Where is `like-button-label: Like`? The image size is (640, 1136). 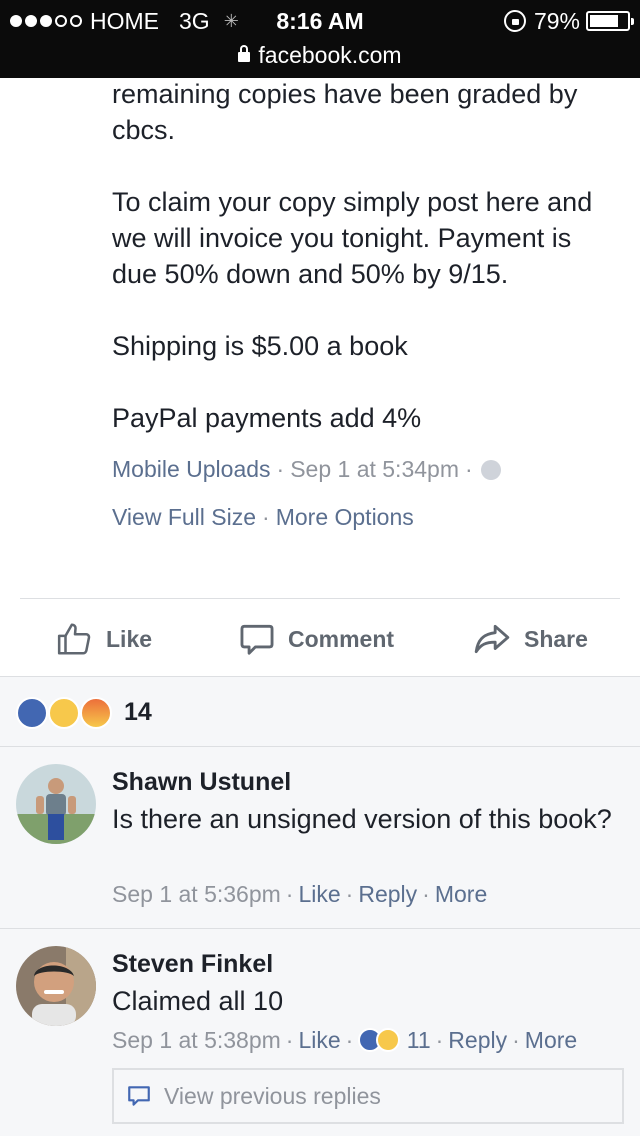 like-button-label: Like is located at coordinates (129, 638).